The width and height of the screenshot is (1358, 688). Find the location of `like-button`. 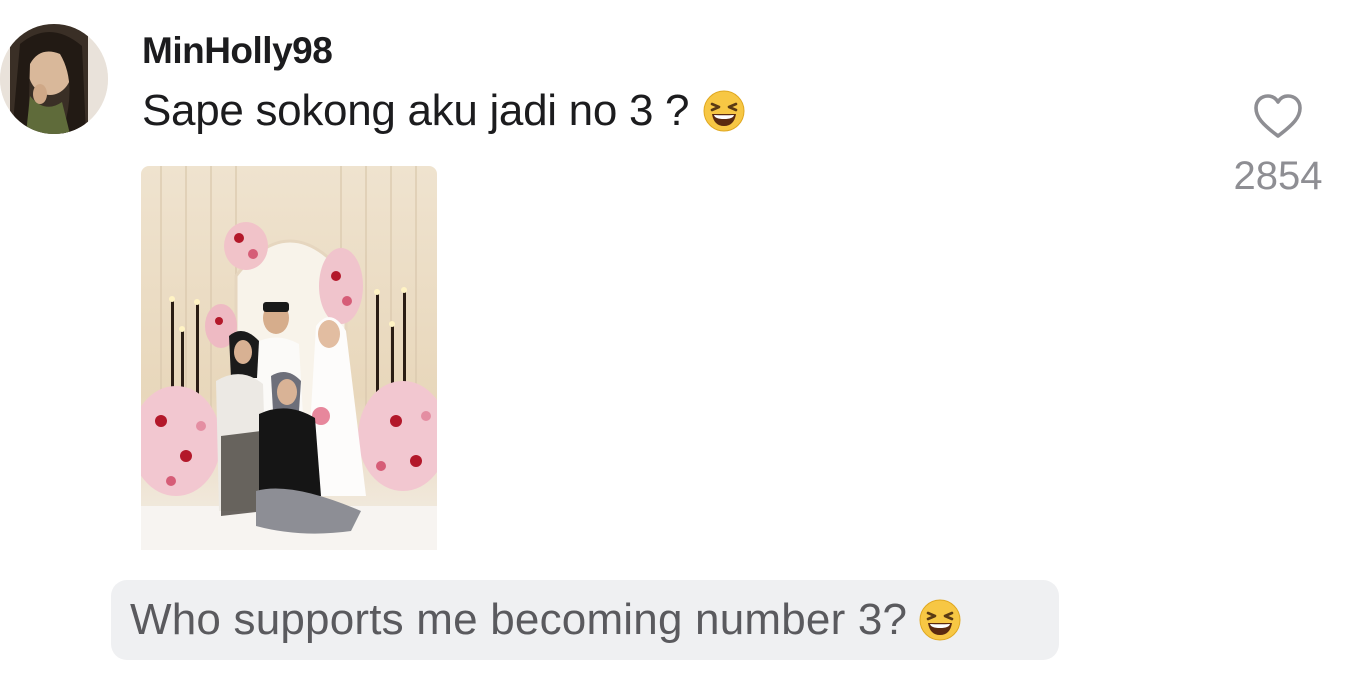

like-button is located at coordinates (1278, 117).